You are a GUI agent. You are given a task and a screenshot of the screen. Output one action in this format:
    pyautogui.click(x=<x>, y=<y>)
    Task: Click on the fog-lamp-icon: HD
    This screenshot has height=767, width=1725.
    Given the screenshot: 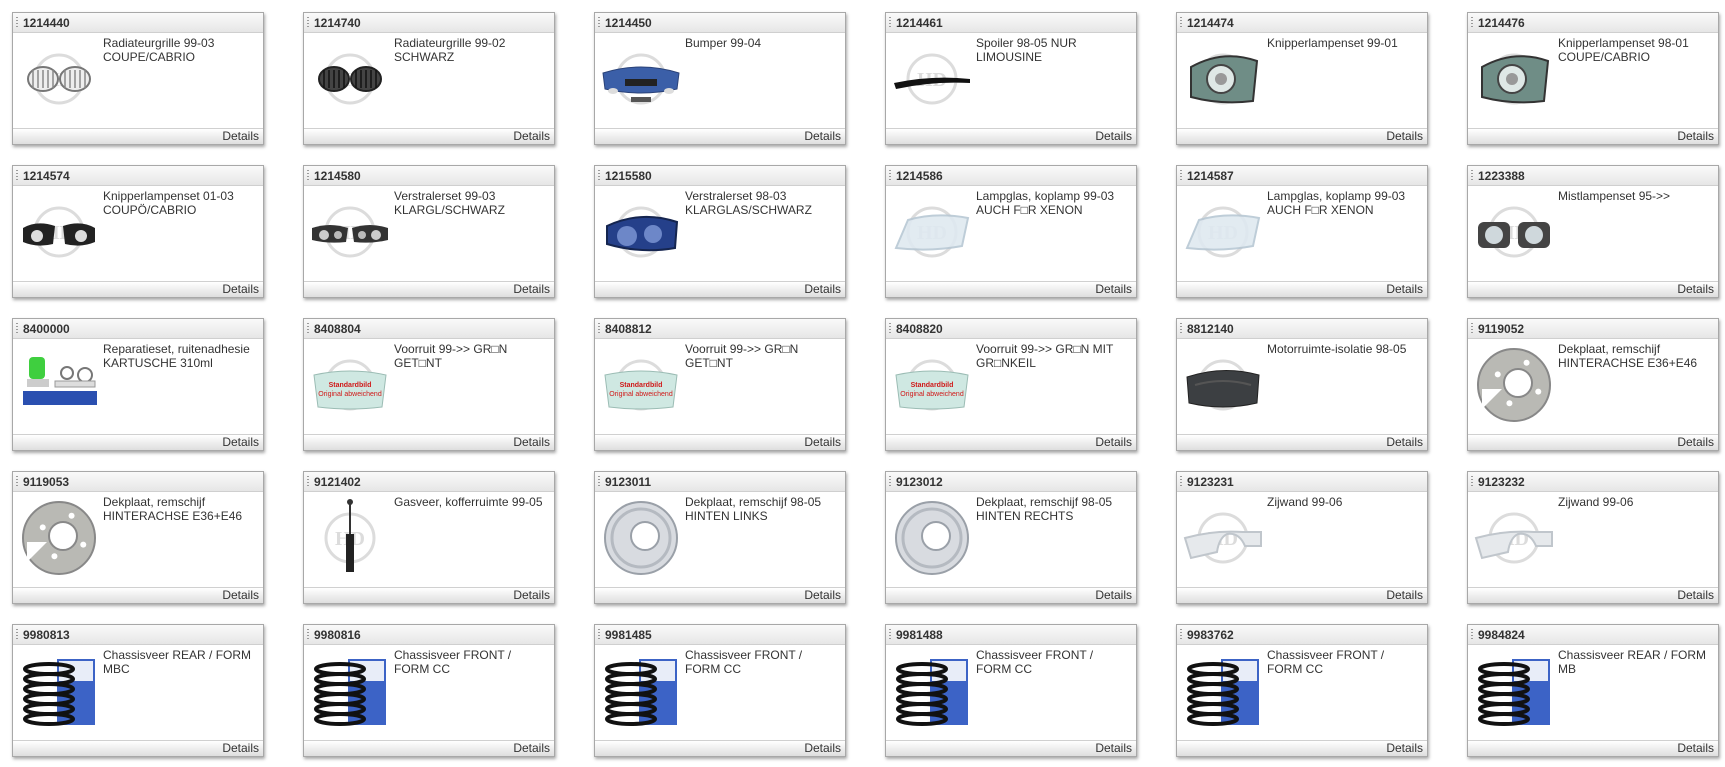 What is the action you would take?
    pyautogui.click(x=1514, y=231)
    